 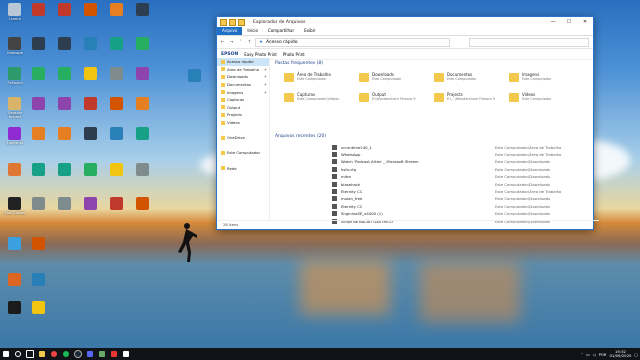 What do you see at coordinates (482, 169) in the screenshot?
I see `recent-file-row: hsfx.cfg Este Computador\Downloads` at bounding box center [482, 169].